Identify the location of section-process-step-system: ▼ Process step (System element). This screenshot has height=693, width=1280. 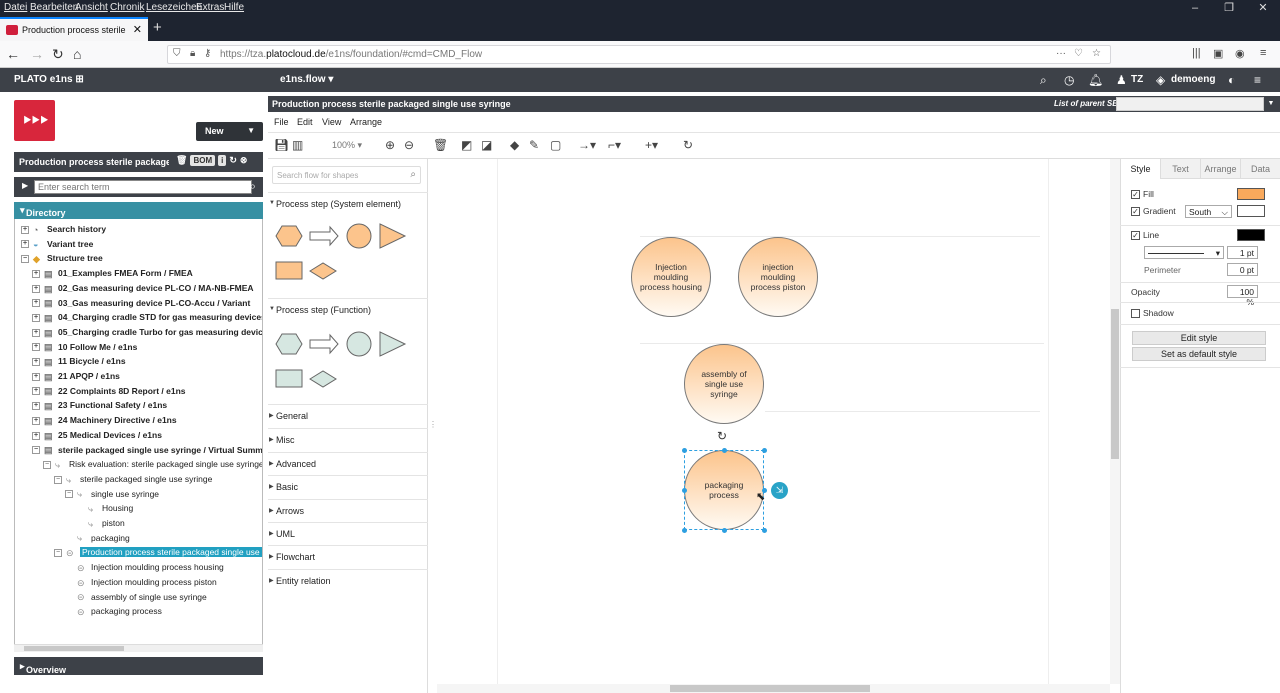
(348, 203).